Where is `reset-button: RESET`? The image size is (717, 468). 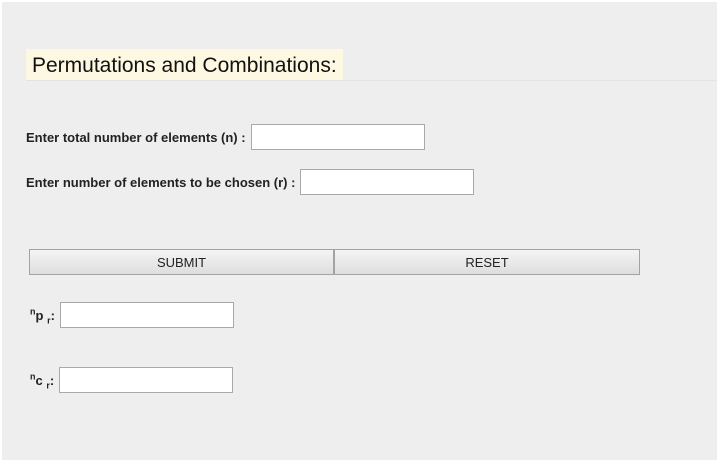
reset-button: RESET is located at coordinates (487, 262).